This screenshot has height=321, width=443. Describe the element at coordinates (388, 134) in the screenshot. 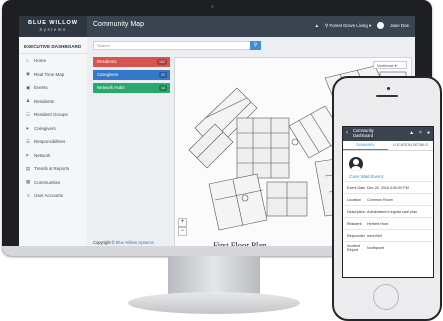

I see `phone-top-bar: ‹ Community Dashboard ▲ × ●` at that location.